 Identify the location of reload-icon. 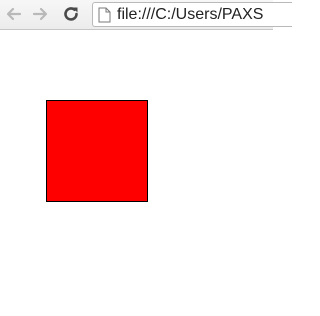
(71, 14).